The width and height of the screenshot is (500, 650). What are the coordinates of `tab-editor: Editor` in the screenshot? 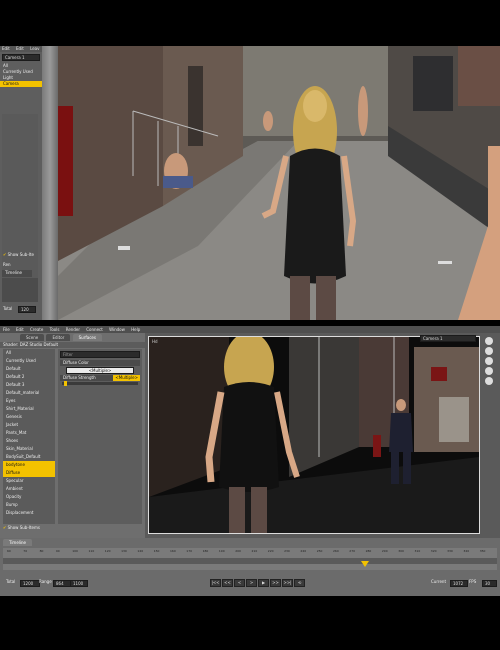 It's located at (58, 337).